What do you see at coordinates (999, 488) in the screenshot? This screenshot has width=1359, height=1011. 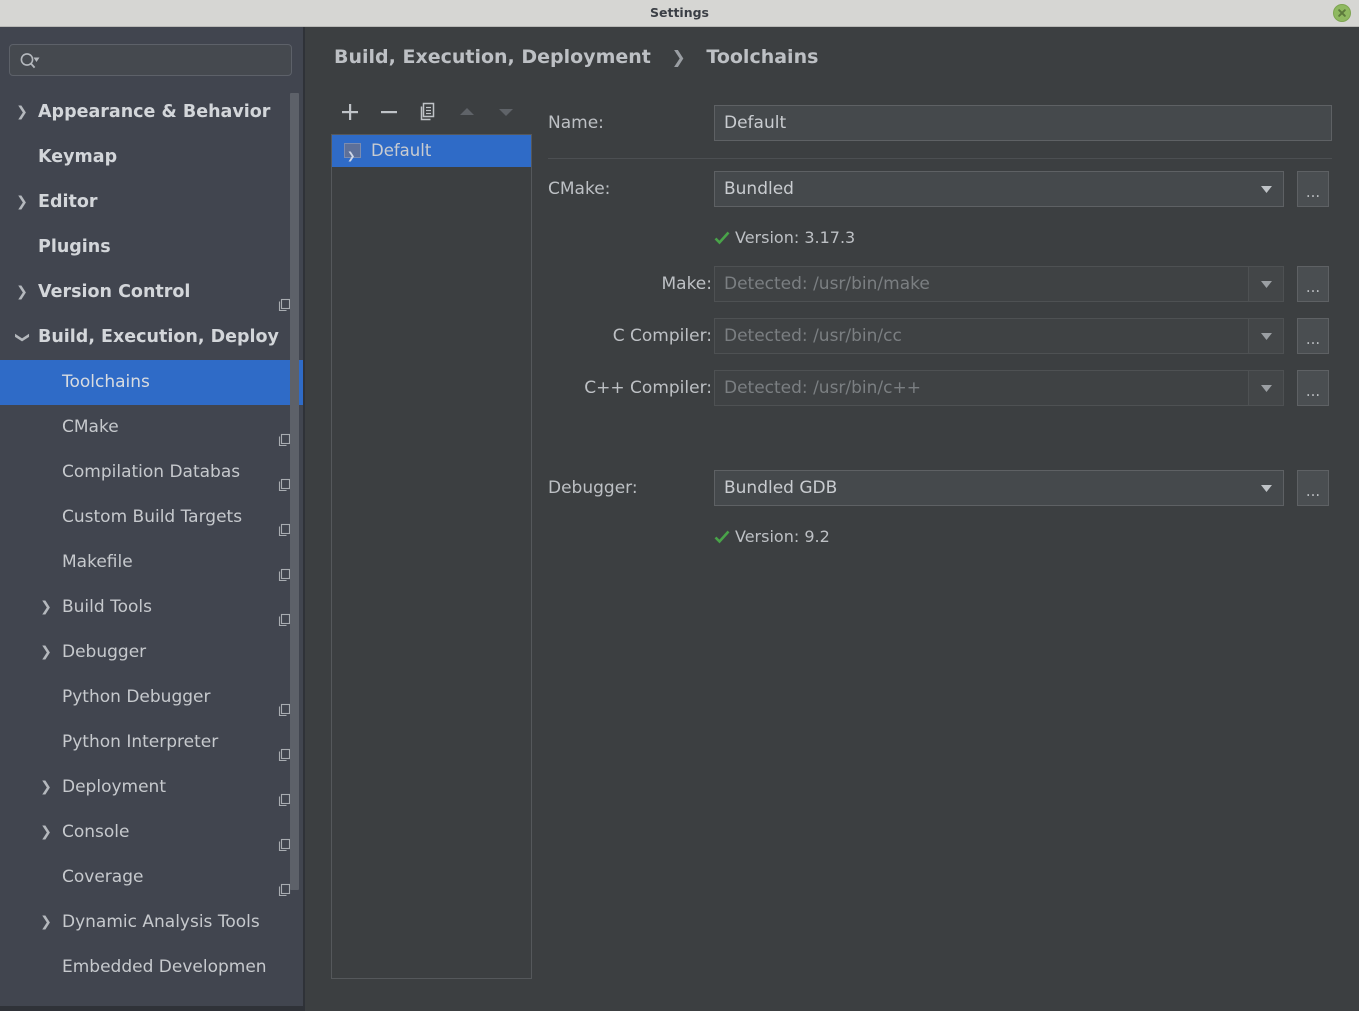 I see `debugger-select: Bundled GDB` at bounding box center [999, 488].